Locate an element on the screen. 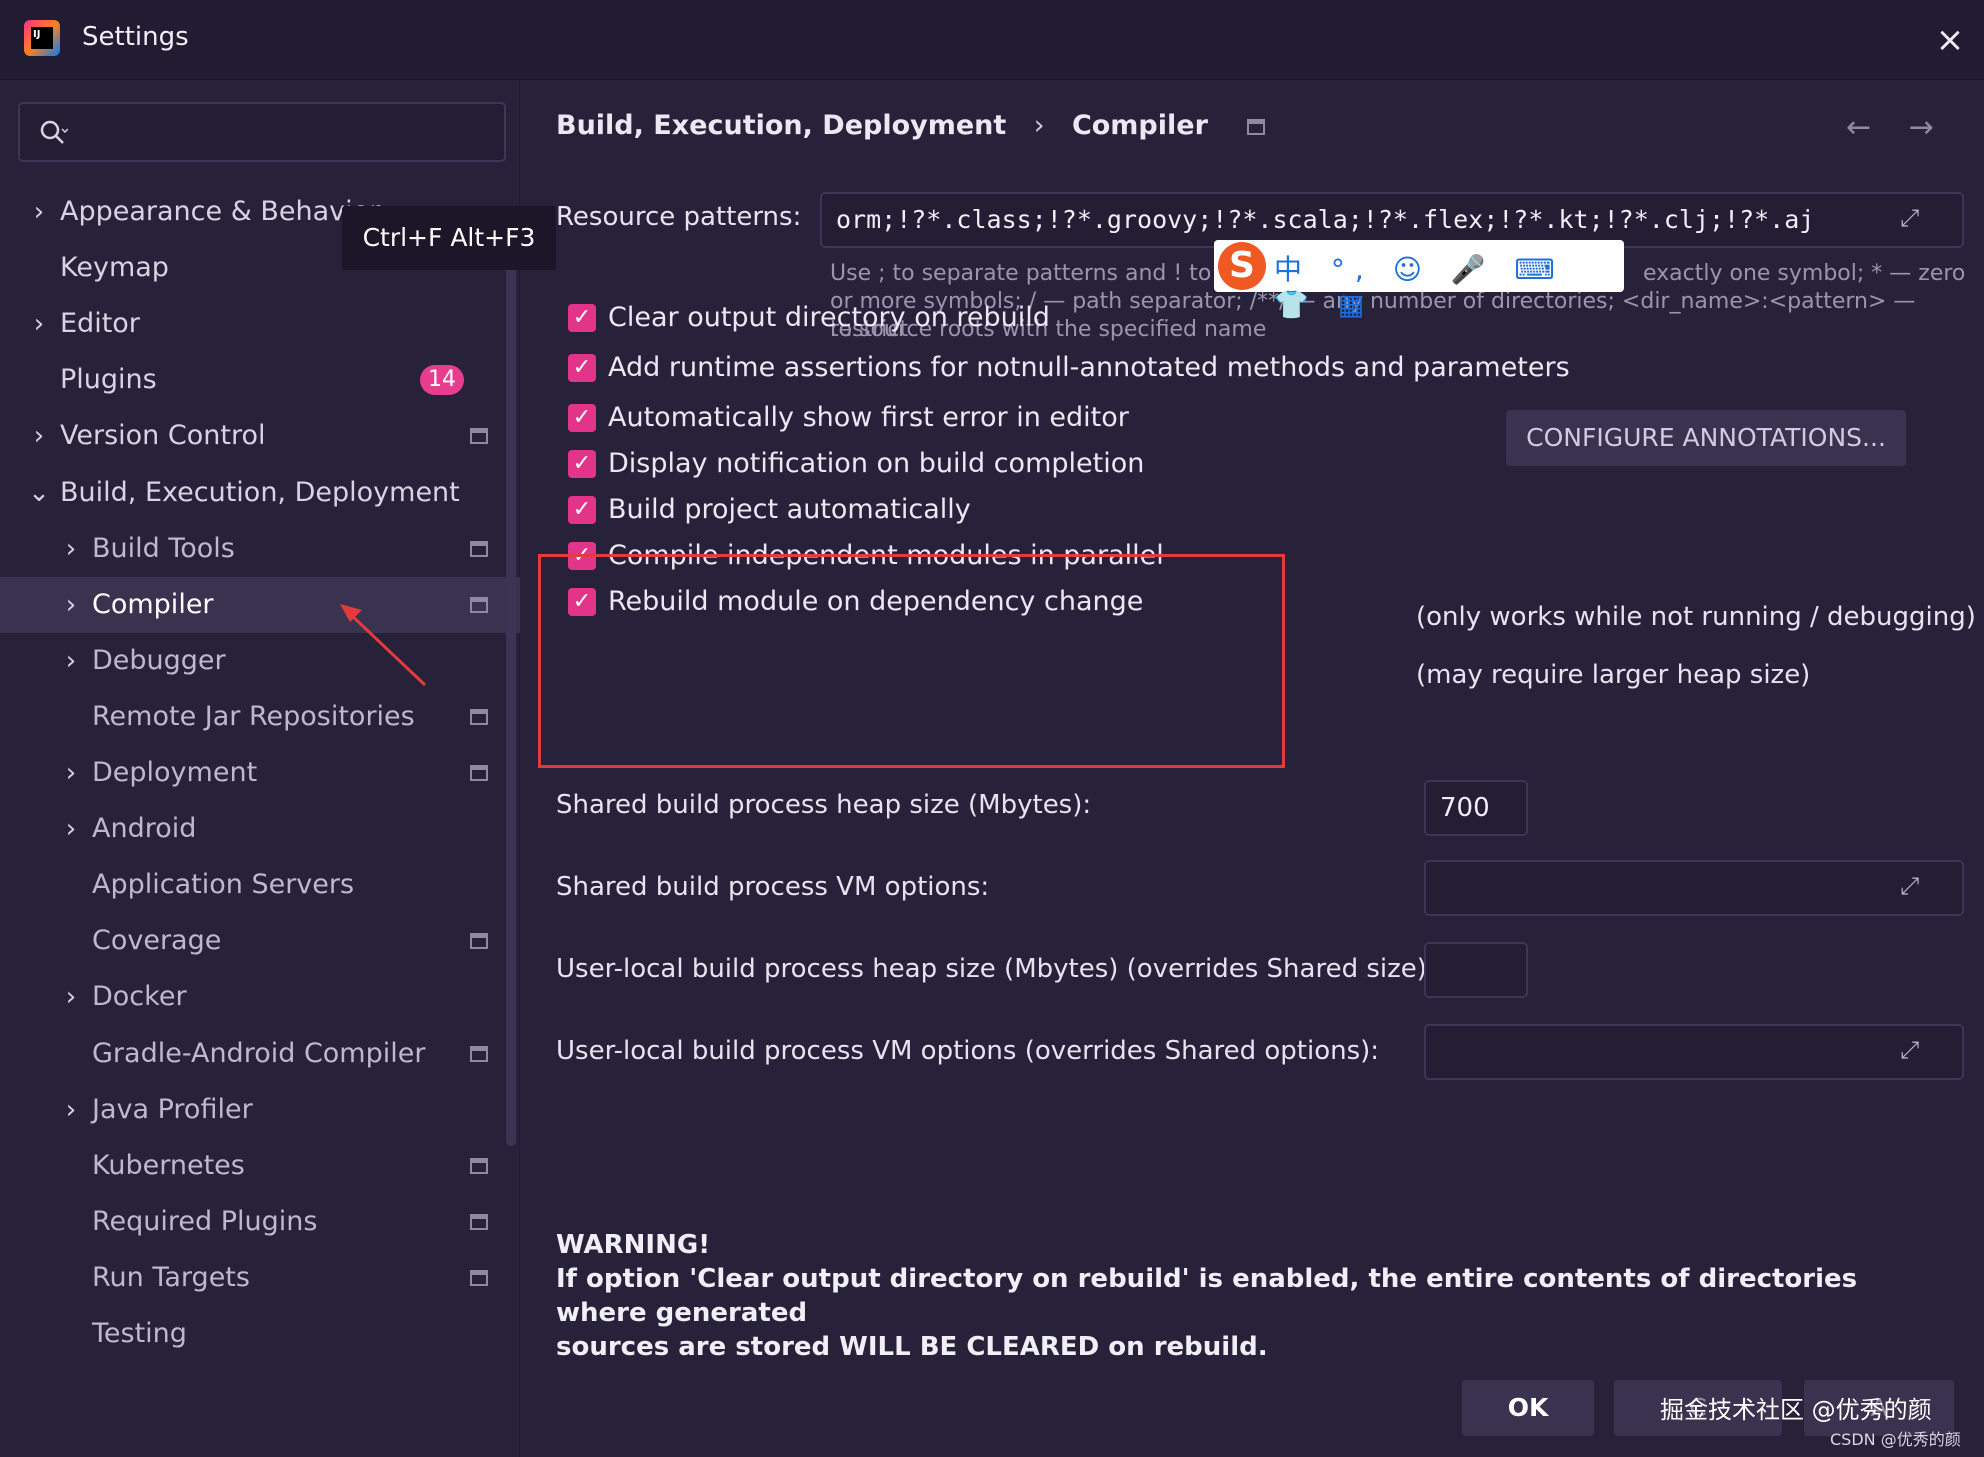 This screenshot has height=1457, width=1984. parallel-note: (may require larger heap size) is located at coordinates (1613, 675).